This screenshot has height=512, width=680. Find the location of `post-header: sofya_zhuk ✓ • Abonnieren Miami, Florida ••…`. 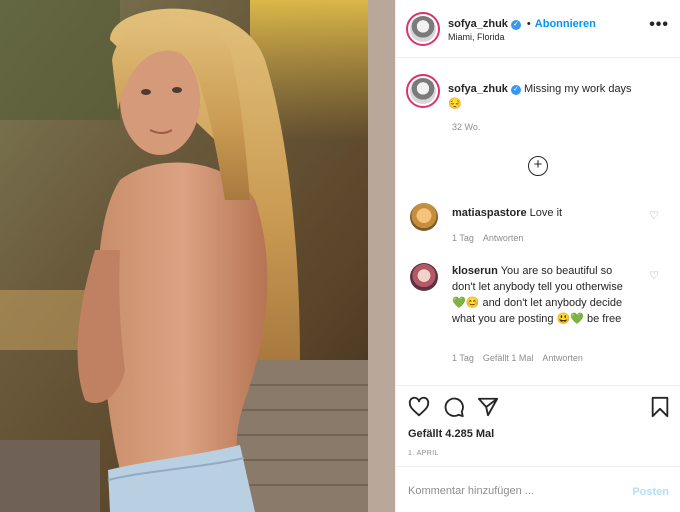

post-header: sofya_zhuk ✓ • Abonnieren Miami, Florida ••… is located at coordinates (538, 29).